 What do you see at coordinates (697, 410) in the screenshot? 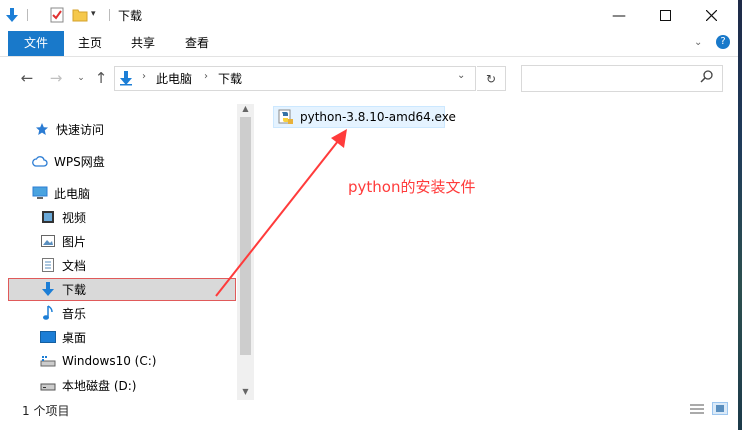
I see `details-view-icon` at bounding box center [697, 410].